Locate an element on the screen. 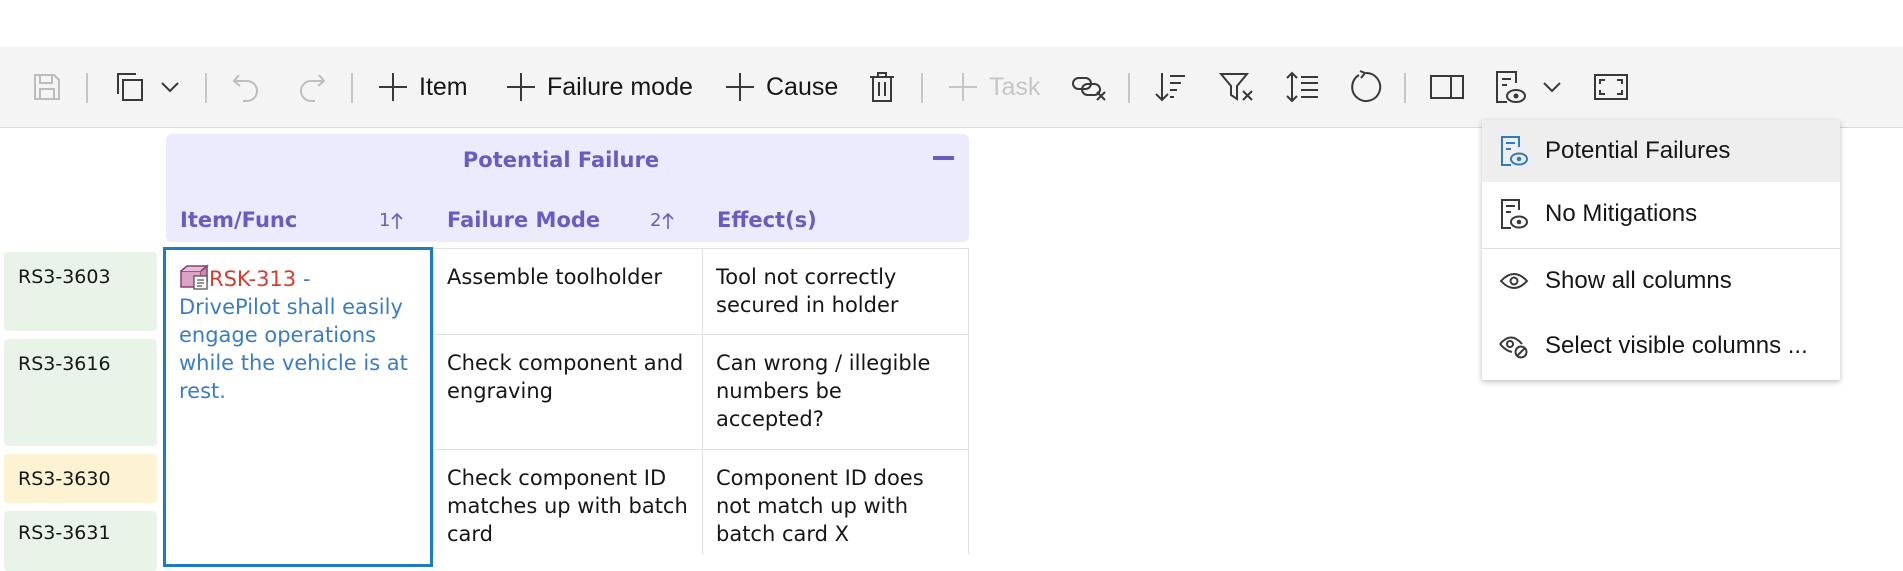 The width and height of the screenshot is (1903, 571). chevron-down-icon is located at coordinates (1552, 87).